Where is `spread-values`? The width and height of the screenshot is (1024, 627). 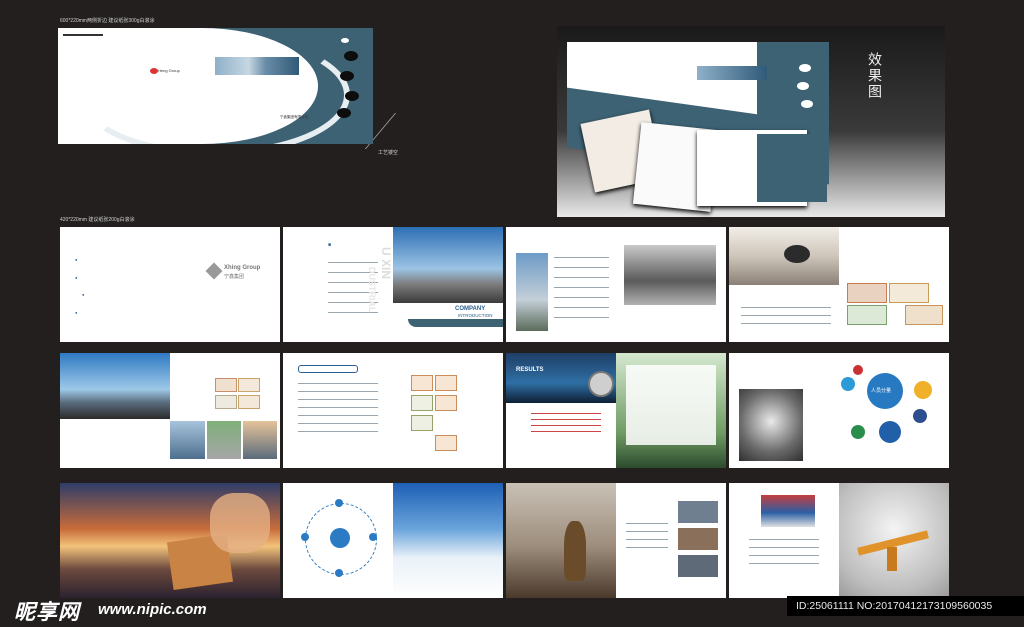
spread-values is located at coordinates (393, 540).